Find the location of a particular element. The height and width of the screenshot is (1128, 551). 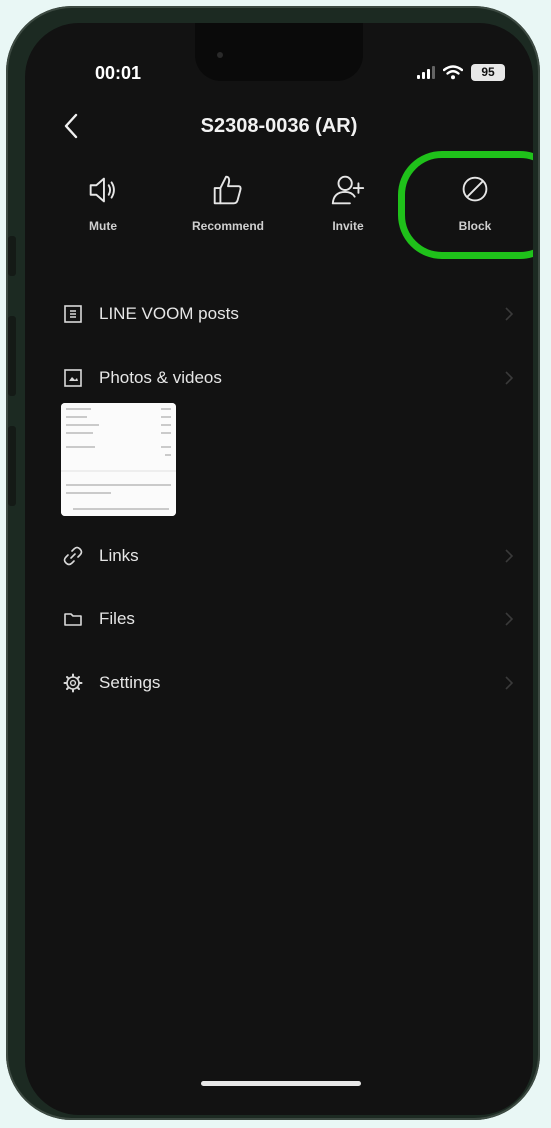

menu-item-files: Files is located at coordinates (279, 619).